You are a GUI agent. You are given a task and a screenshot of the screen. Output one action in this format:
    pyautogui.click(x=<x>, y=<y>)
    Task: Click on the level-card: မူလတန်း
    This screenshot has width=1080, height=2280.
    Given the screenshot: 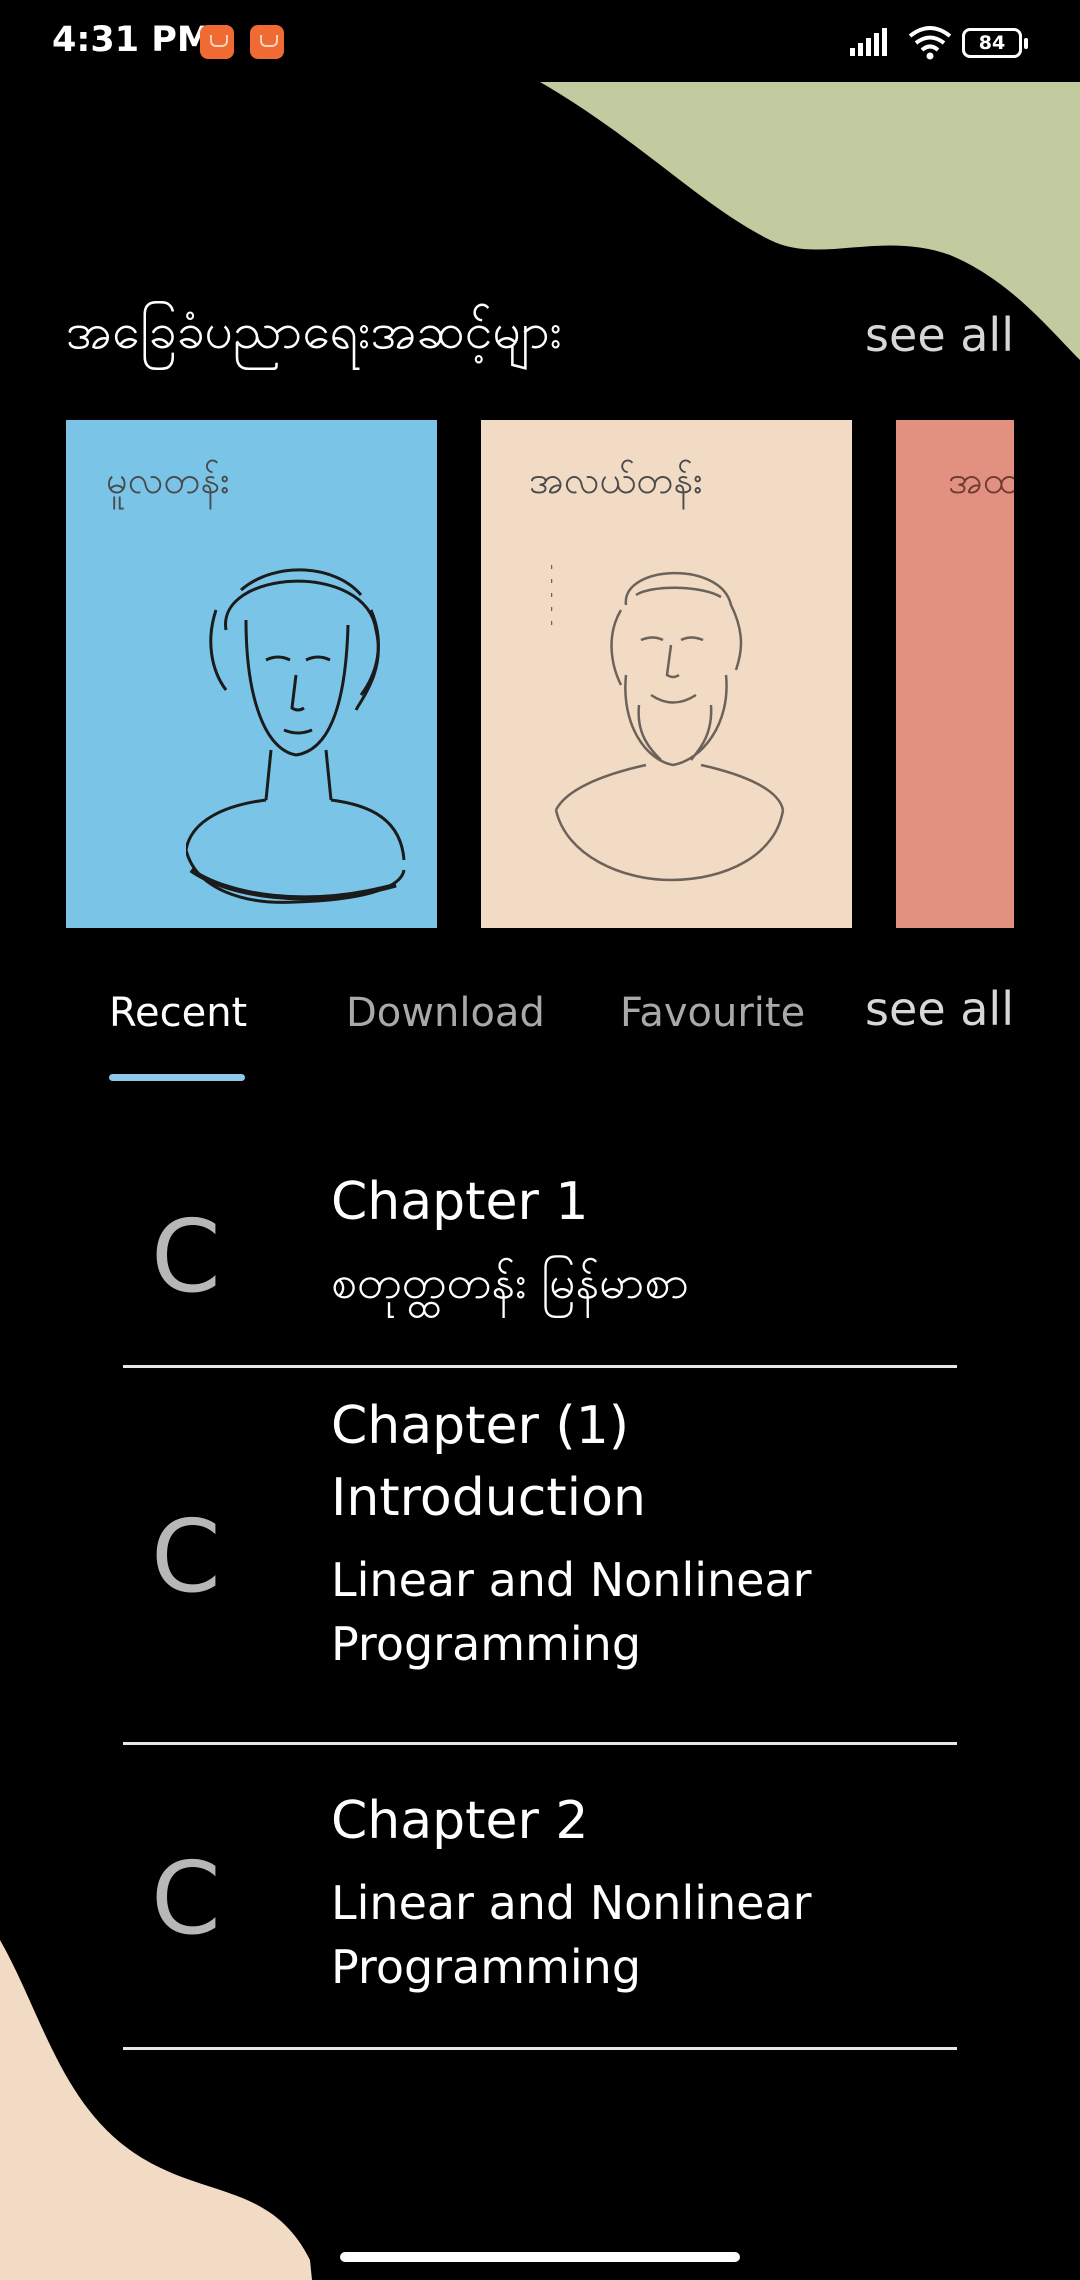 What is the action you would take?
    pyautogui.click(x=251, y=674)
    